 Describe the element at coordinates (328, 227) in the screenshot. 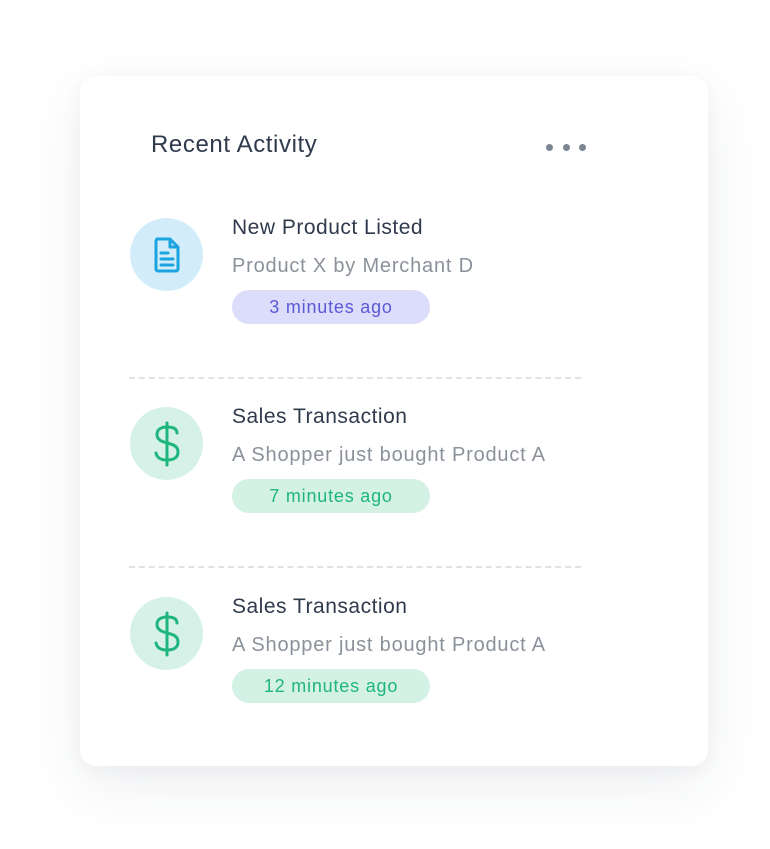

I see `activity-title: New Product Listed` at that location.